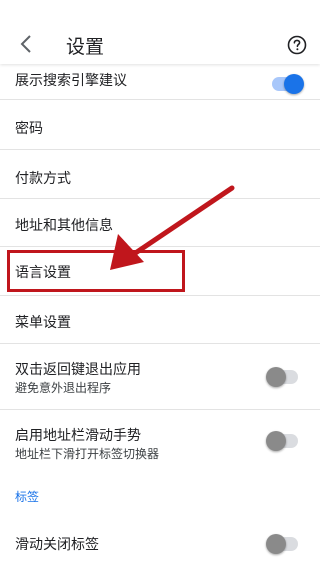 The height and width of the screenshot is (566, 320). I want to click on page-title: 设置, so click(85, 47).